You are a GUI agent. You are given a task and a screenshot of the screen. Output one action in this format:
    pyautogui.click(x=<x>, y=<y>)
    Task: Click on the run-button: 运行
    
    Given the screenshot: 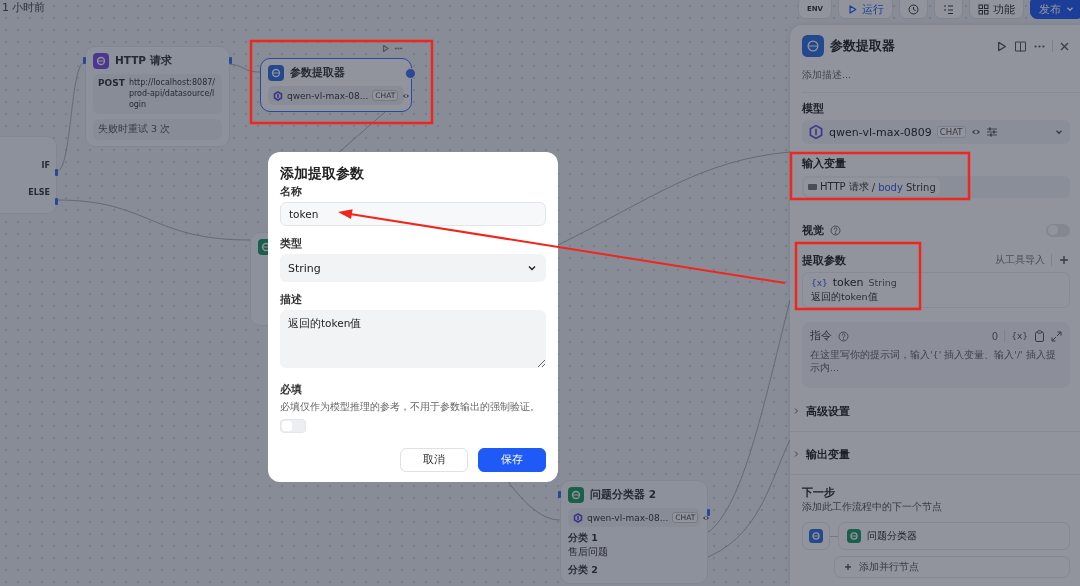 What is the action you would take?
    pyautogui.click(x=865, y=9)
    